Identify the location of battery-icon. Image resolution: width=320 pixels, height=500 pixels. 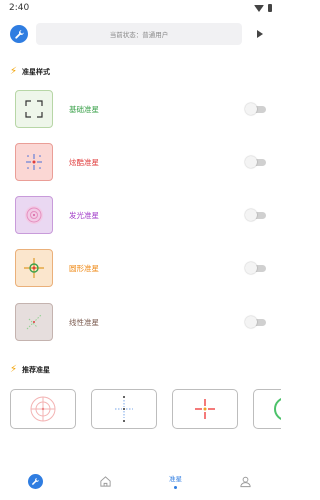
(270, 8).